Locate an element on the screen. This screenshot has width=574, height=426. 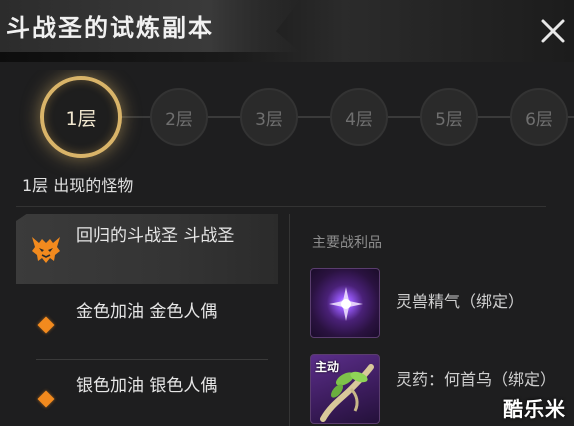
monster-name: 回归的斗战圣 斗战圣 is located at coordinates (155, 236).